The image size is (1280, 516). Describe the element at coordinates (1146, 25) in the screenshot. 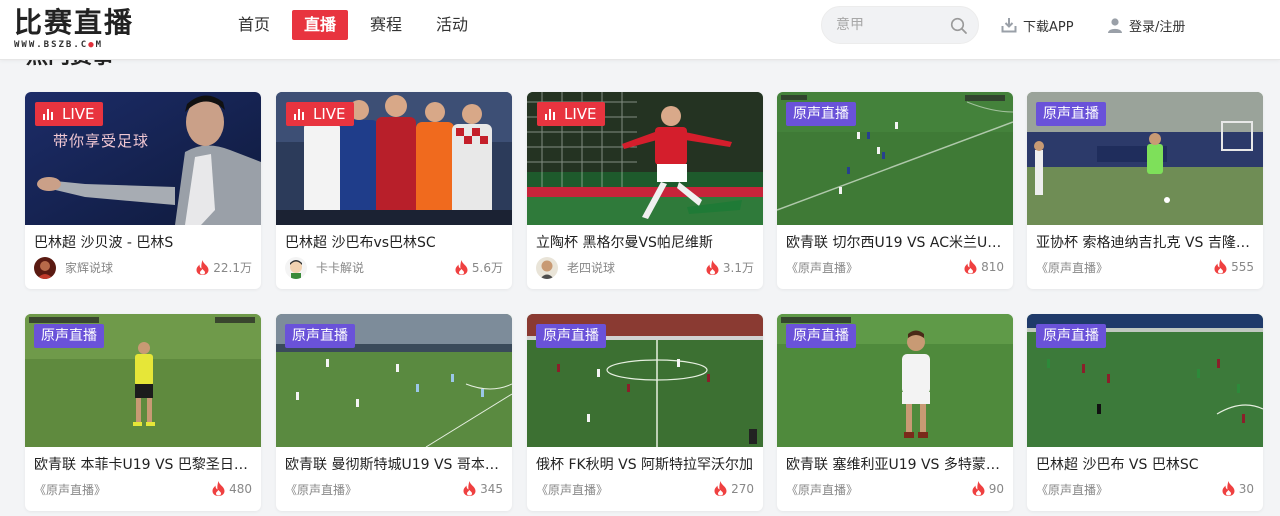

I see `login-register-link: 登录/注册` at that location.